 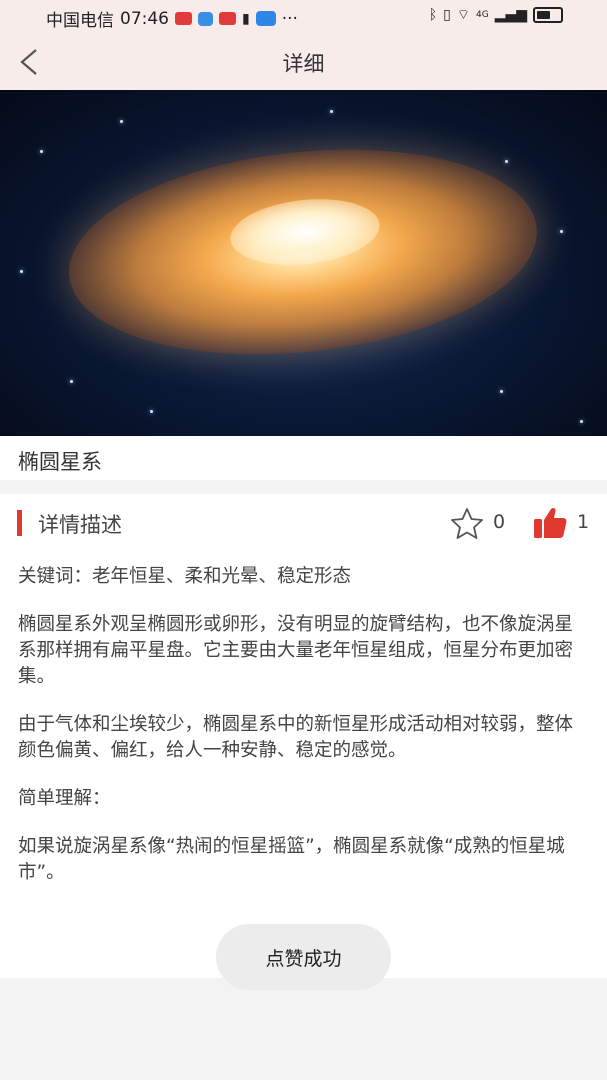 I want to click on star-icon, so click(x=467, y=523).